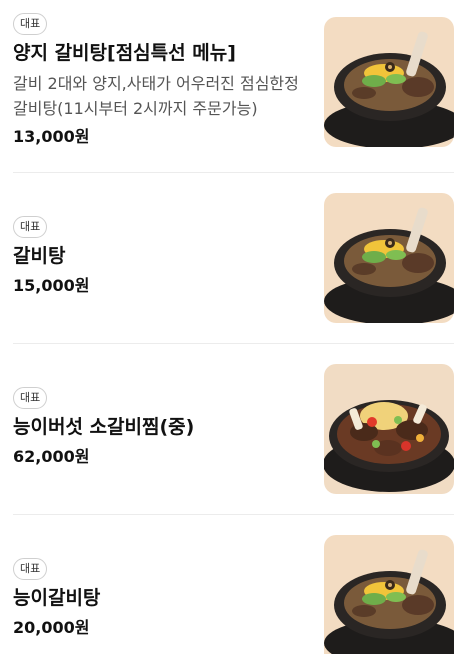 The image size is (464, 654). I want to click on galbijjim-photo-image, so click(389, 429).